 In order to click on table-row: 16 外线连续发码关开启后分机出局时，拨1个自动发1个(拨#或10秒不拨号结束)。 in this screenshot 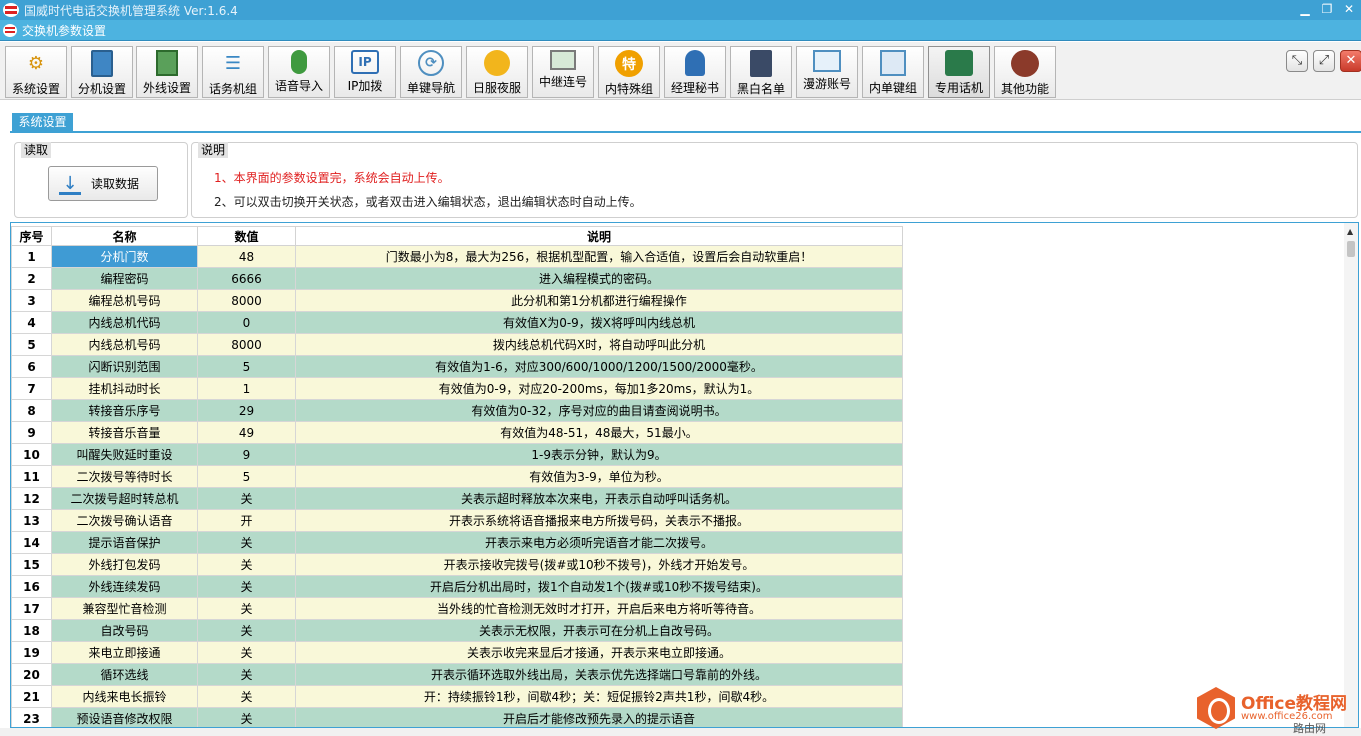, I will do `click(457, 586)`.